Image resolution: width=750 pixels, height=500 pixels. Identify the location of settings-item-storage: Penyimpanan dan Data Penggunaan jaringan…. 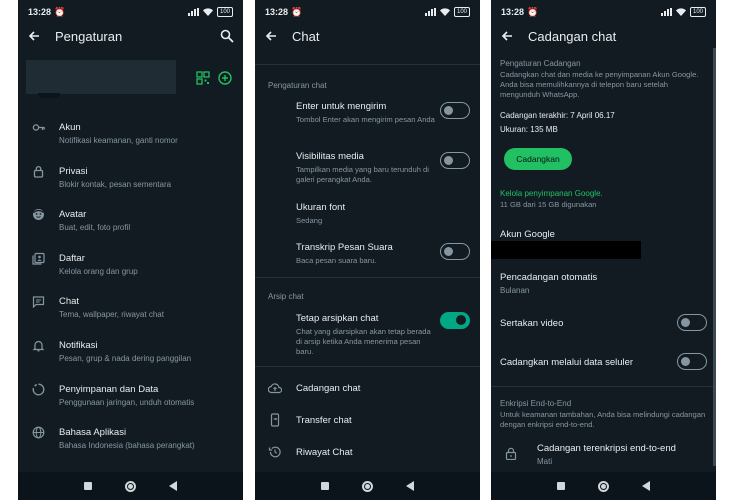
(130, 397).